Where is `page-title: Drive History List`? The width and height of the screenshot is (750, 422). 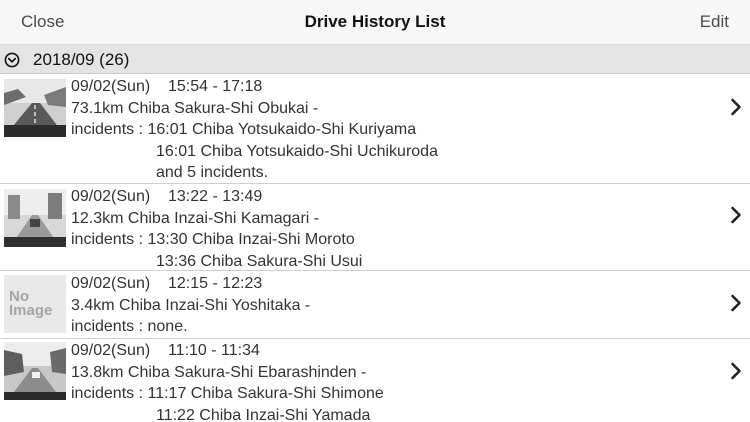
page-title: Drive History List is located at coordinates (375, 21).